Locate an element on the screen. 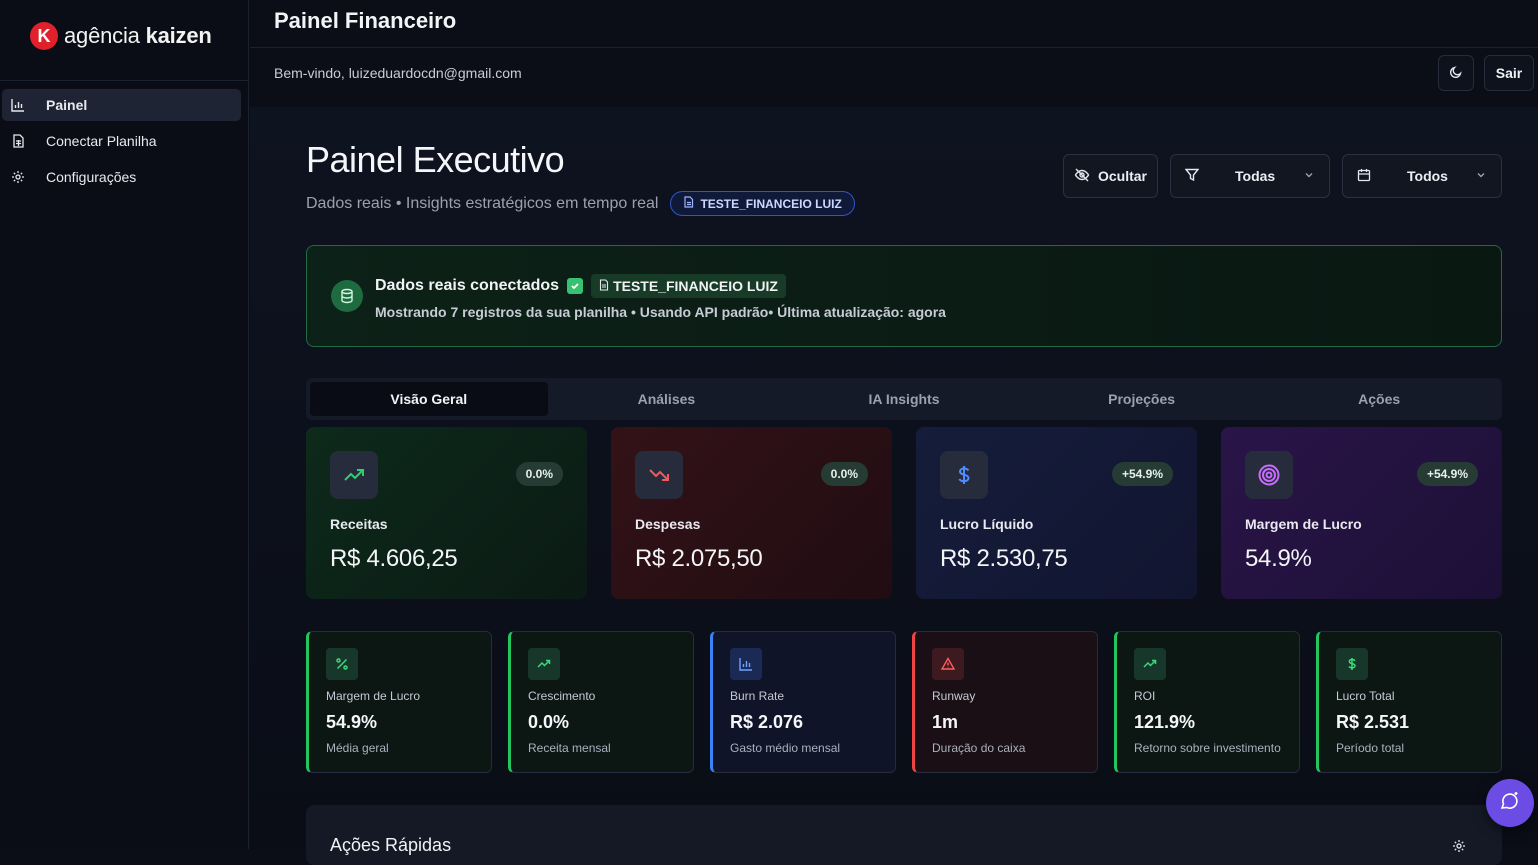 This screenshot has width=1538, height=865. chat-sparkle-icon is located at coordinates (1510, 803).